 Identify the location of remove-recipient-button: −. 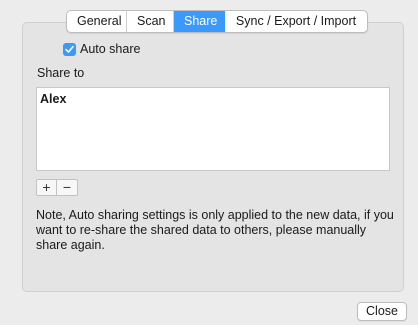
(67, 187).